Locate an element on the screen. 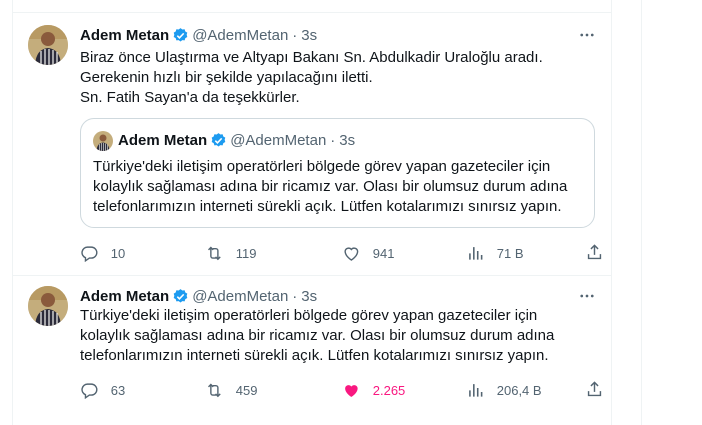 The width and height of the screenshot is (702, 425). reply-button: 63 is located at coordinates (102, 390).